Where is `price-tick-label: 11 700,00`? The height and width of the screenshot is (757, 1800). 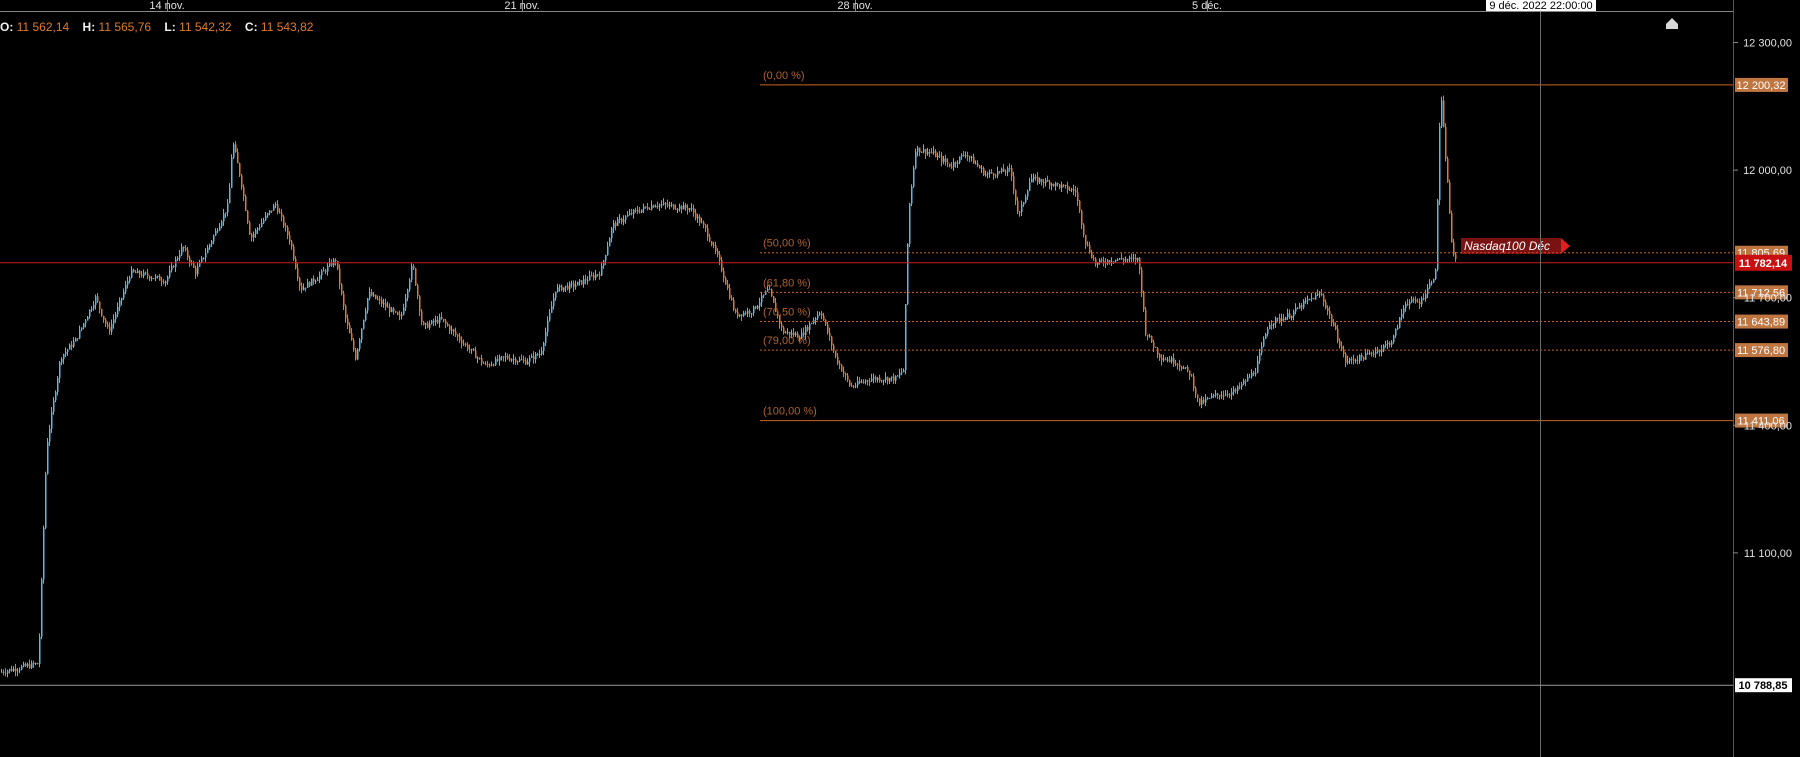 price-tick-label: 11 700,00 is located at coordinates (1768, 299).